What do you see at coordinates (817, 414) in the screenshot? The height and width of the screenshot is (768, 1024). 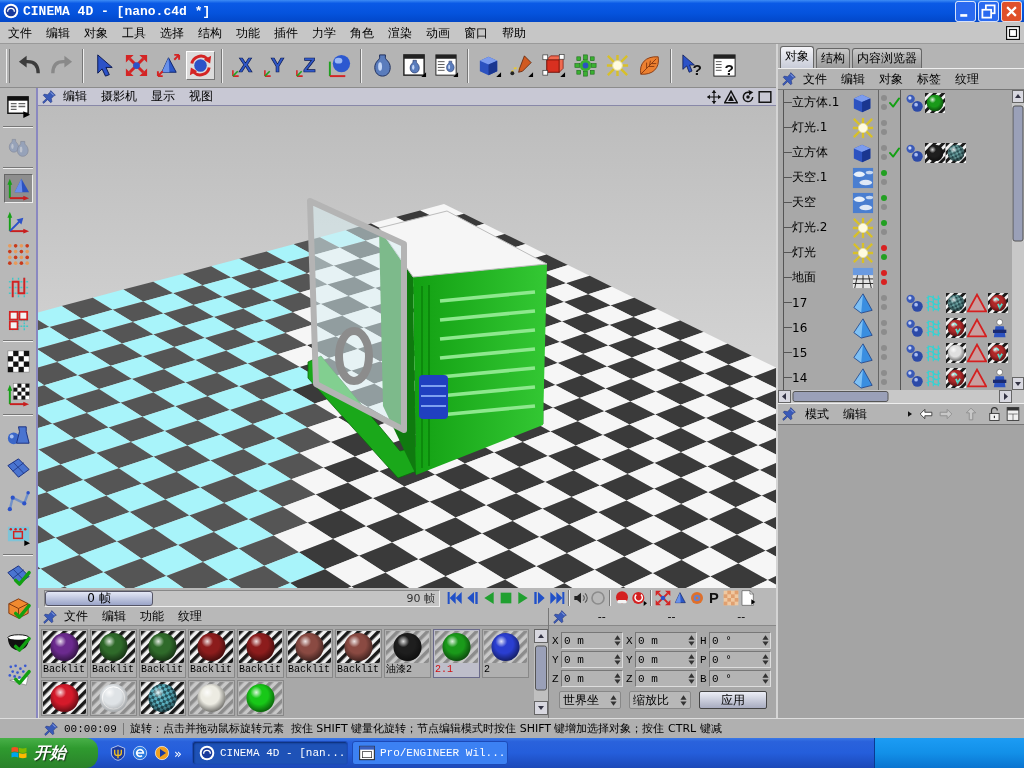 I see `menu-item: 模式` at bounding box center [817, 414].